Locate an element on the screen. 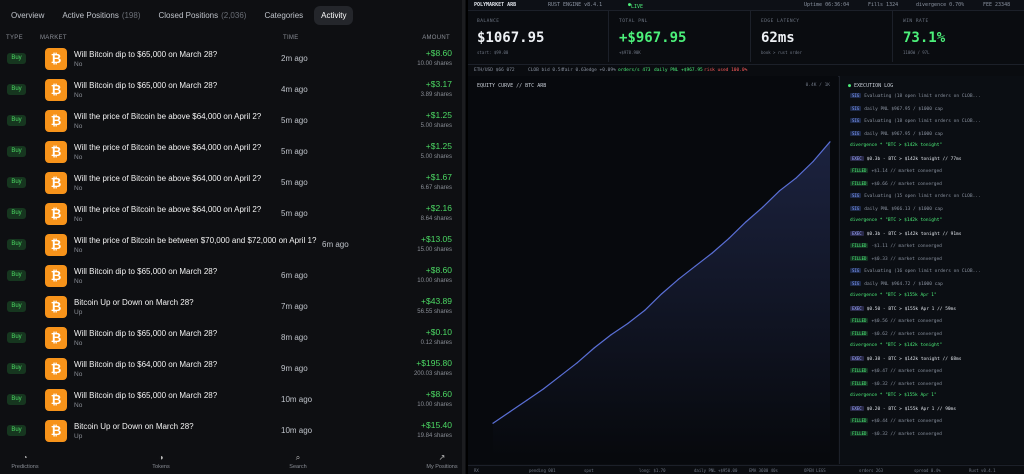  stat-item: fair 0.63 is located at coordinates (574, 70).